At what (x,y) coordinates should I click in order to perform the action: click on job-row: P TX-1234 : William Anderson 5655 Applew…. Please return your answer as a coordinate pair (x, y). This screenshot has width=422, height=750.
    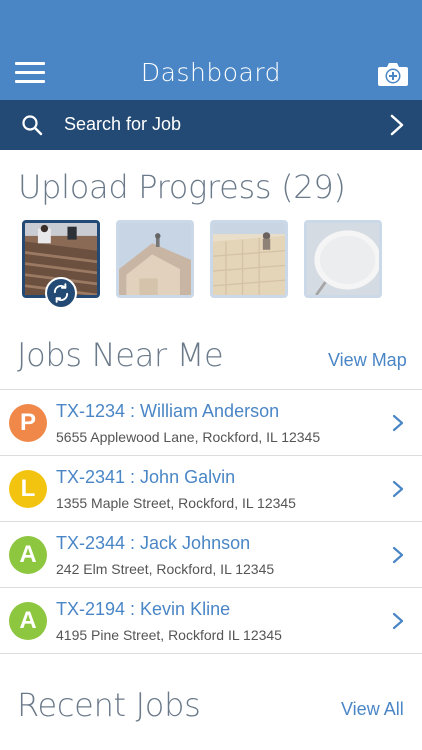
    Looking at the image, I should click on (211, 423).